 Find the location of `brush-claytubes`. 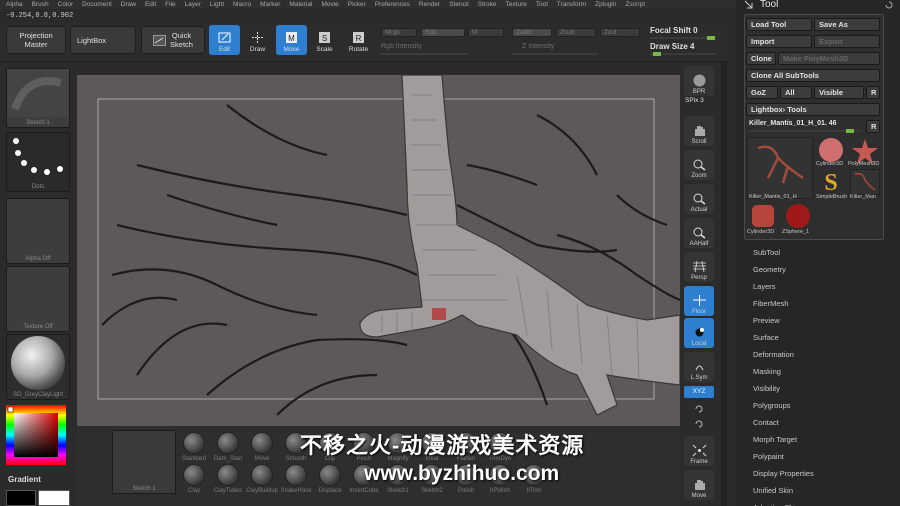

brush-claytubes is located at coordinates (228, 475).